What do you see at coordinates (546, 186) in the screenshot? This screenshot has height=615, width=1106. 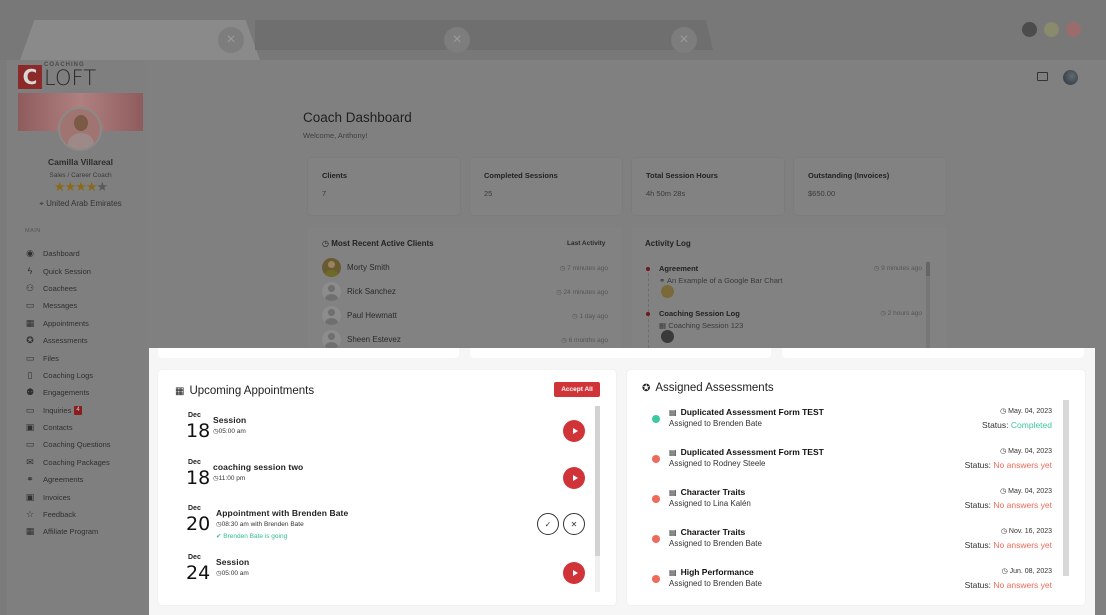 I see `stat-card-completed-sessions: Completed Sessions 25` at bounding box center [546, 186].